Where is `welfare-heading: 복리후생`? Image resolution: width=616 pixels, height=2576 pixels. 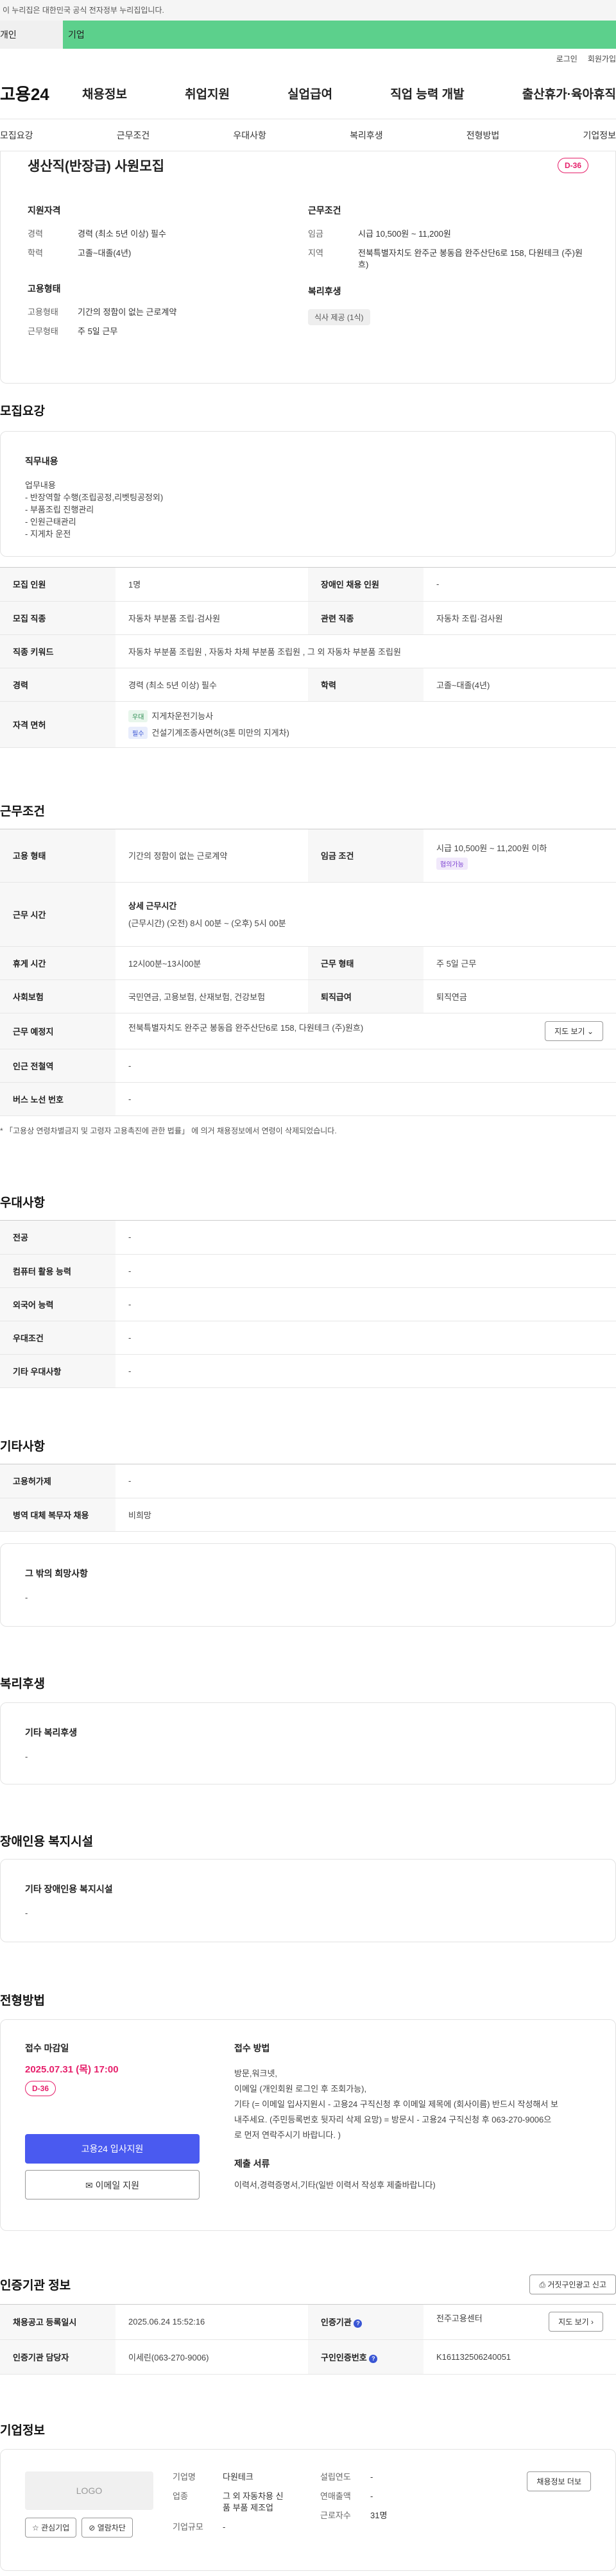 welfare-heading: 복리후생 is located at coordinates (325, 291).